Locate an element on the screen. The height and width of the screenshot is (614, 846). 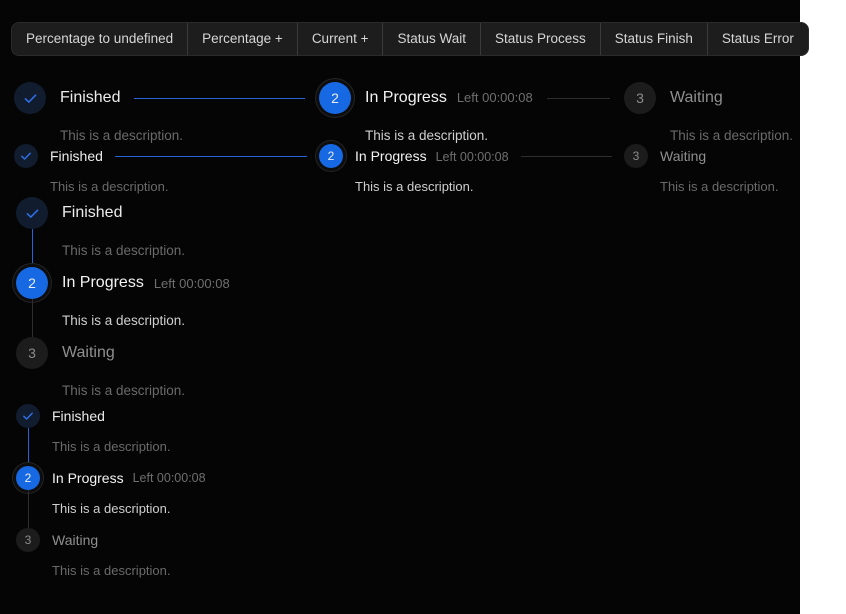
toolbar-button-current-plus: Current + is located at coordinates (340, 39).